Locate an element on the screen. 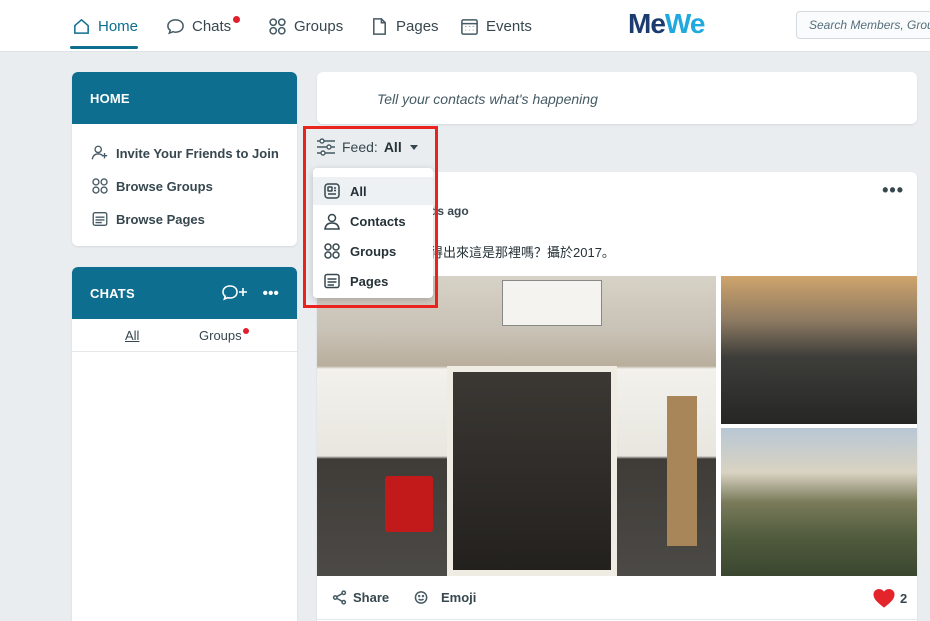  compose-post-input: Tell your contacts what's happening is located at coordinates (617, 98).